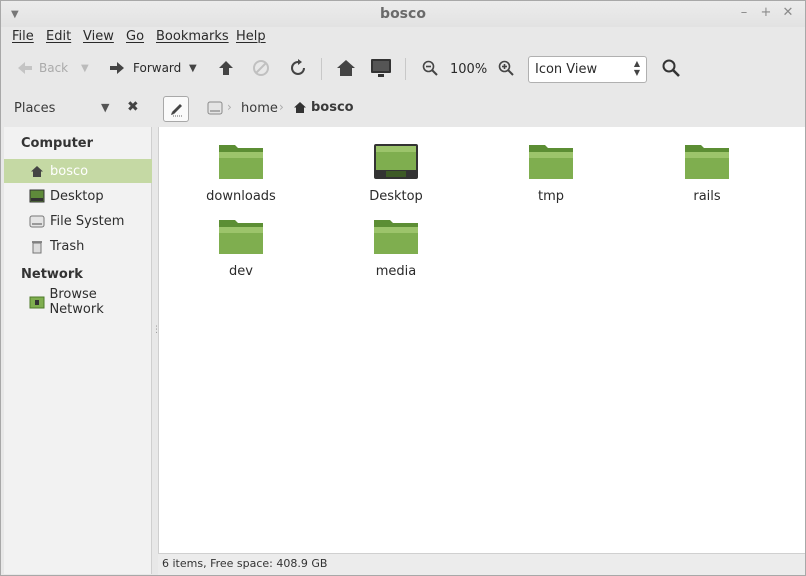  I want to click on stop-icon, so click(261, 68).